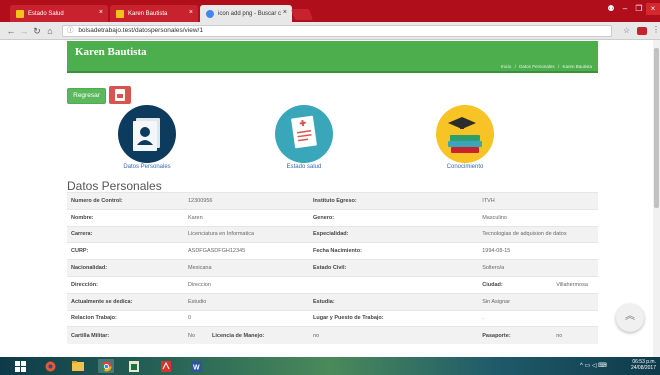  Describe the element at coordinates (11, 31) in the screenshot. I see `back-arrow-icon: ←` at that location.